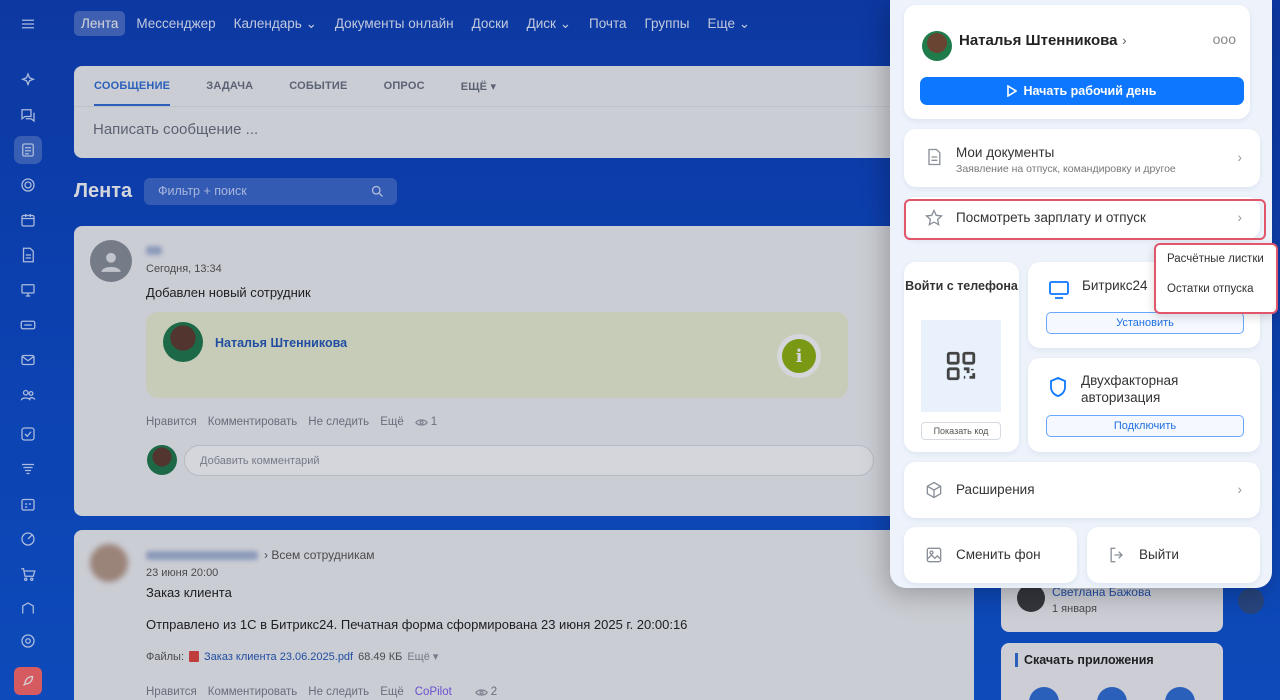 Image resolution: width=1280 pixels, height=700 pixels. I want to click on tab-more: ЕЩЁ ▾, so click(479, 93).